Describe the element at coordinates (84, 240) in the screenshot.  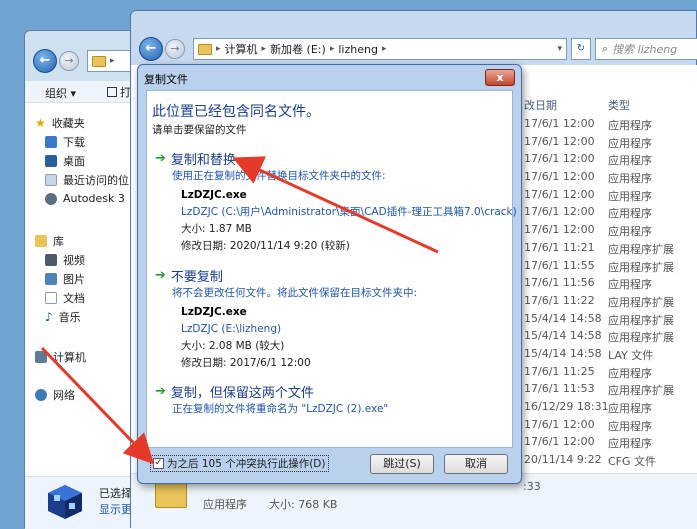
I see `nav-libraries: 库` at that location.